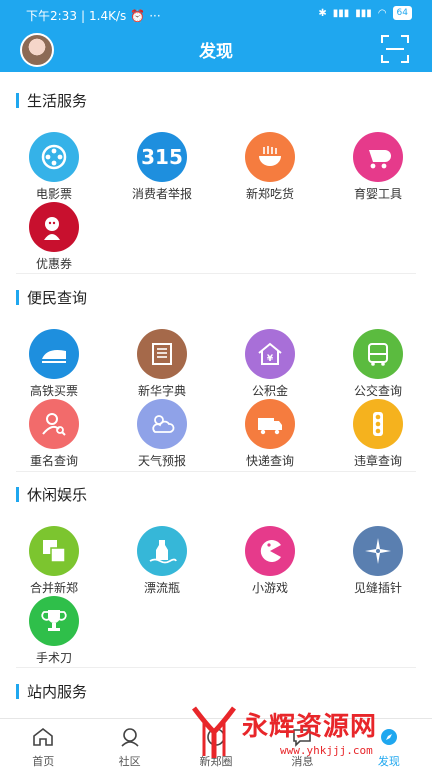 The width and height of the screenshot is (432, 768). What do you see at coordinates (54, 227) in the screenshot?
I see `kfc-logo-icon` at bounding box center [54, 227].